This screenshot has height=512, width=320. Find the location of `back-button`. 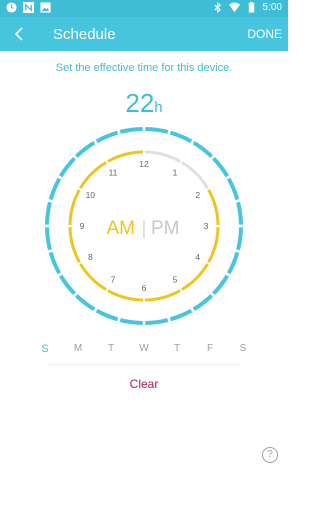

back-button is located at coordinates (19, 34).